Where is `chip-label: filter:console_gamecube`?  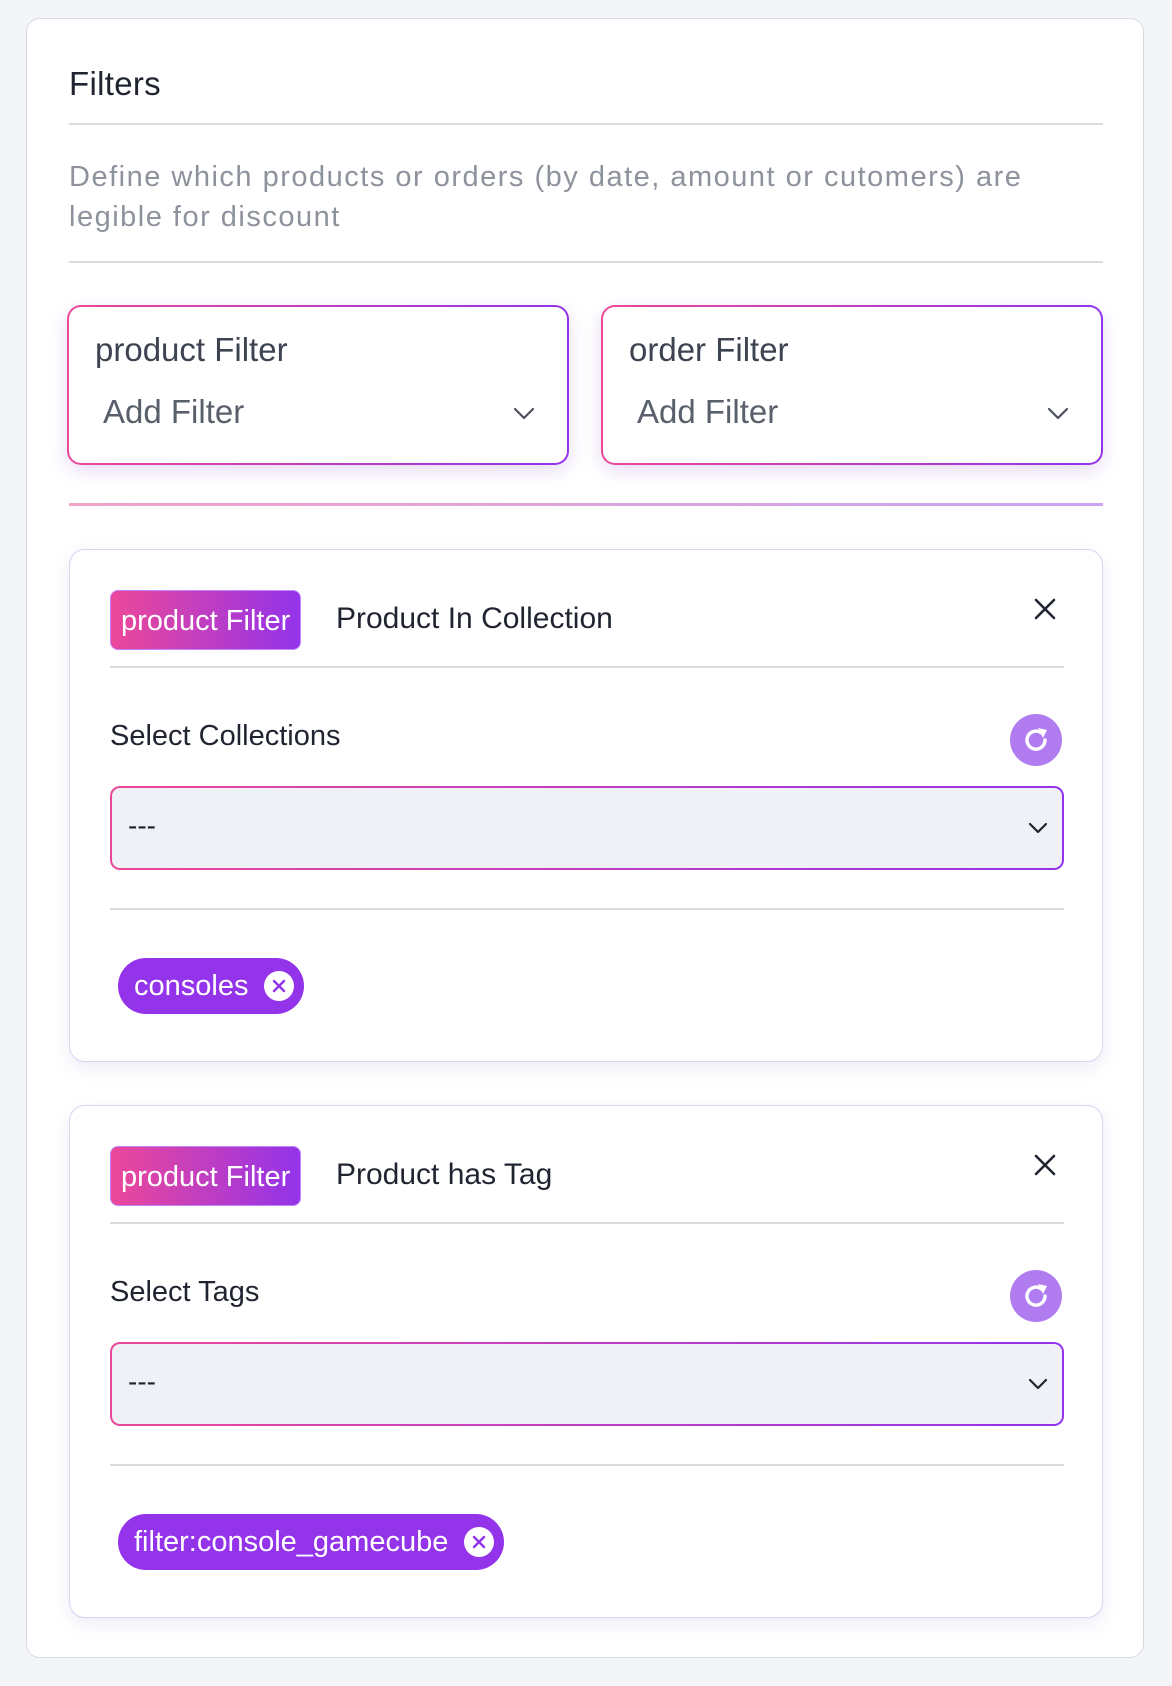
chip-label: filter:console_gamecube is located at coordinates (291, 1542).